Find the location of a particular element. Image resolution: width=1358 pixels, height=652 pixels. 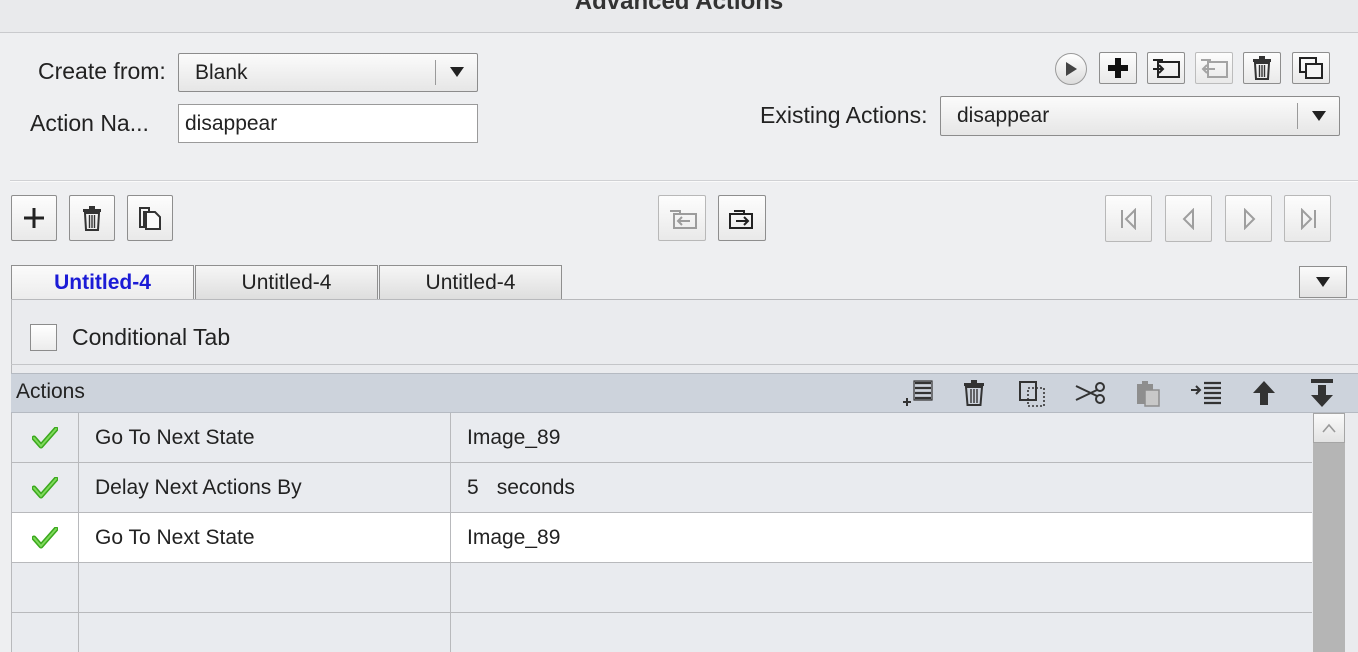

scroll-up-arrow-icon is located at coordinates (1329, 428).